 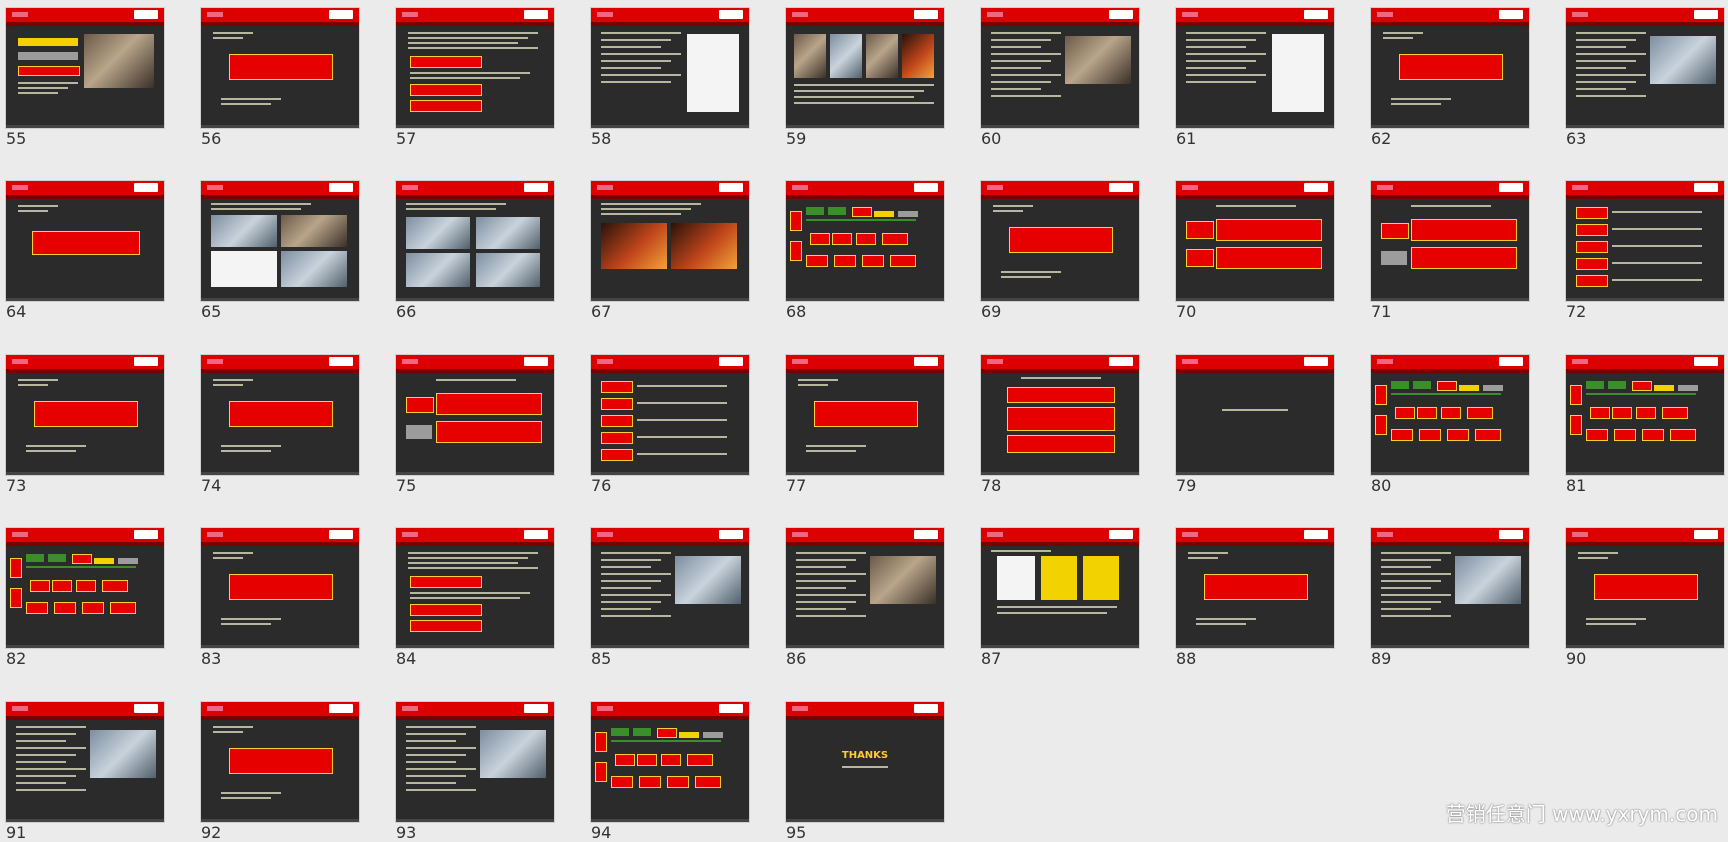 I want to click on slide-thumbnail: 91, so click(x=82, y=768).